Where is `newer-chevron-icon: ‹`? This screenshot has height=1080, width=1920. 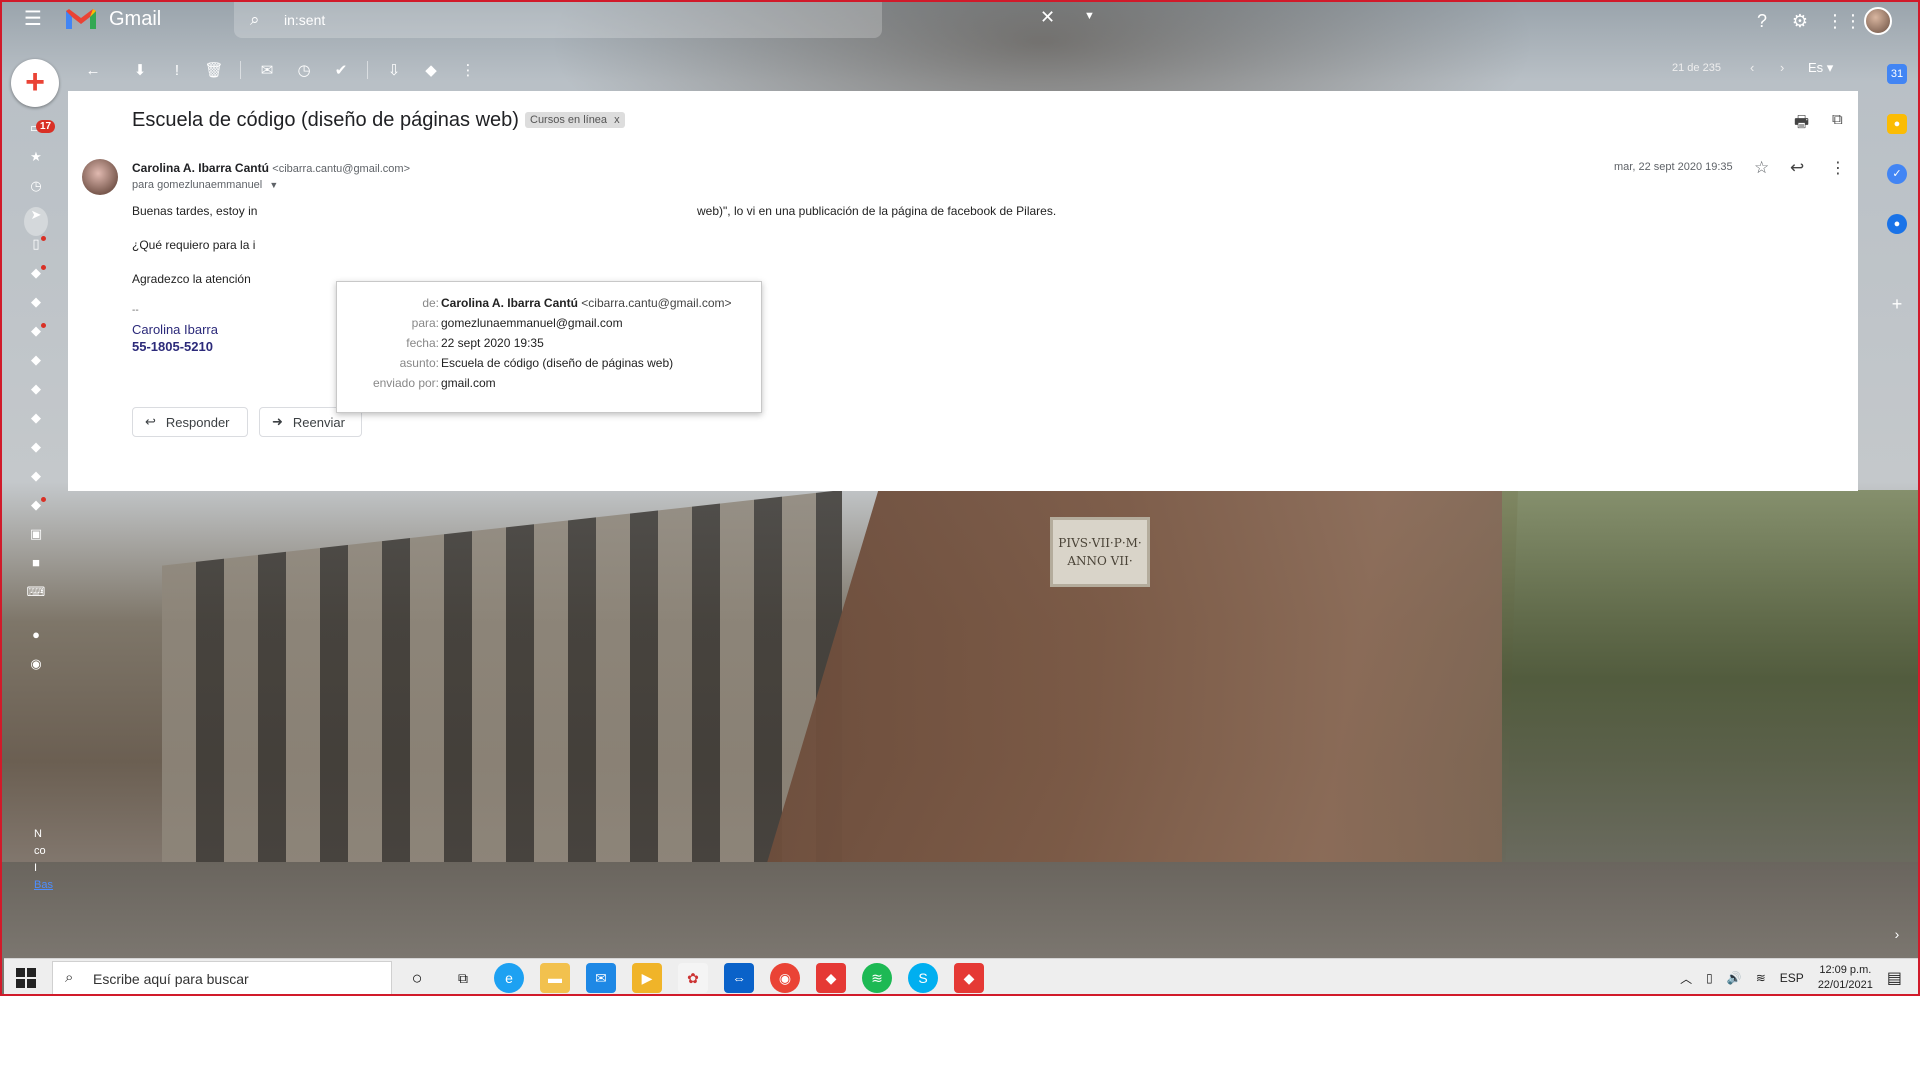 newer-chevron-icon: ‹ is located at coordinates (1752, 67).